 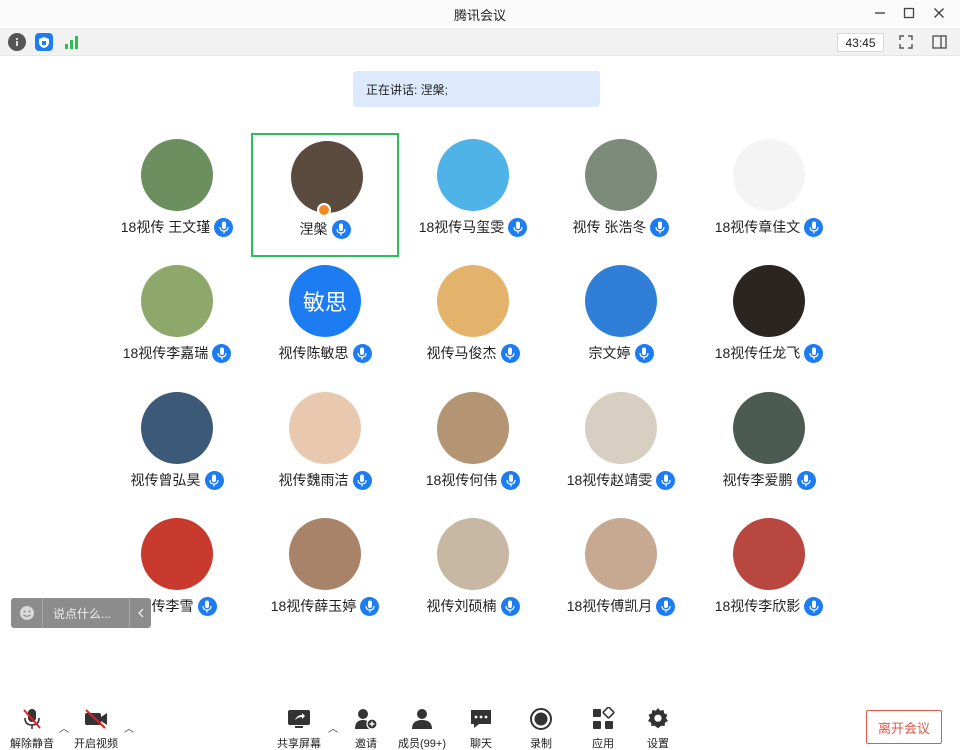 I want to click on unmute-button: 解除静音, so click(x=32, y=728).